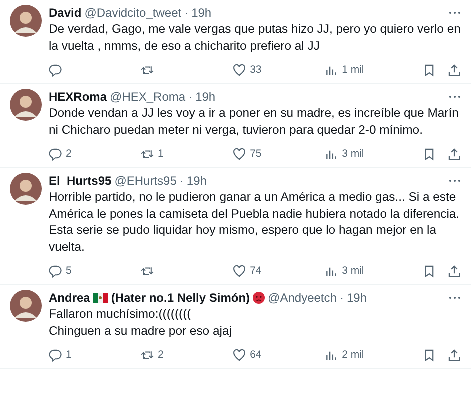  What do you see at coordinates (255, 37) in the screenshot?
I see `reply-text: De verdad, Gago, me vale vergas que putas hizo JJ, pero yo quiero verlo en la vuelta , nmms, de eso a chicharito prefiero al JJ` at bounding box center [255, 37].